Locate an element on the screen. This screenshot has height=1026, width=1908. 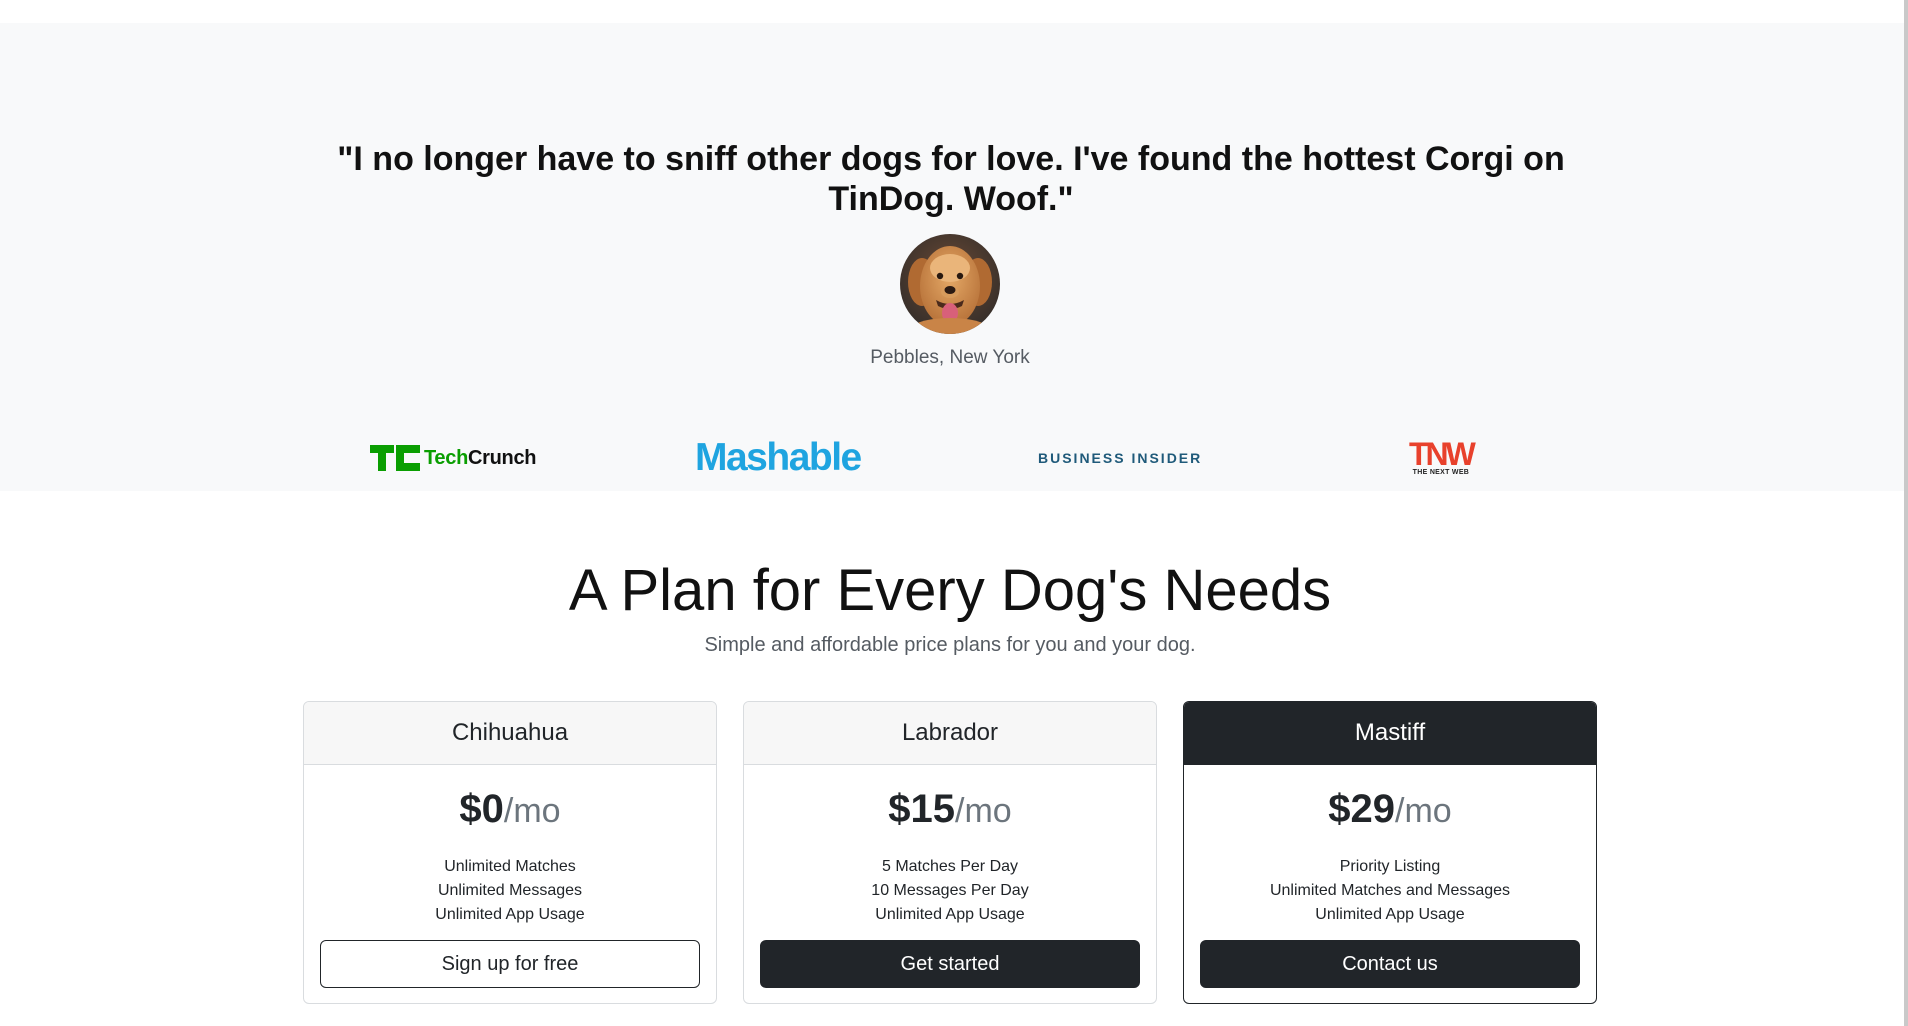
plan-feature: 10 Messages Per Day is located at coordinates (950, 890).